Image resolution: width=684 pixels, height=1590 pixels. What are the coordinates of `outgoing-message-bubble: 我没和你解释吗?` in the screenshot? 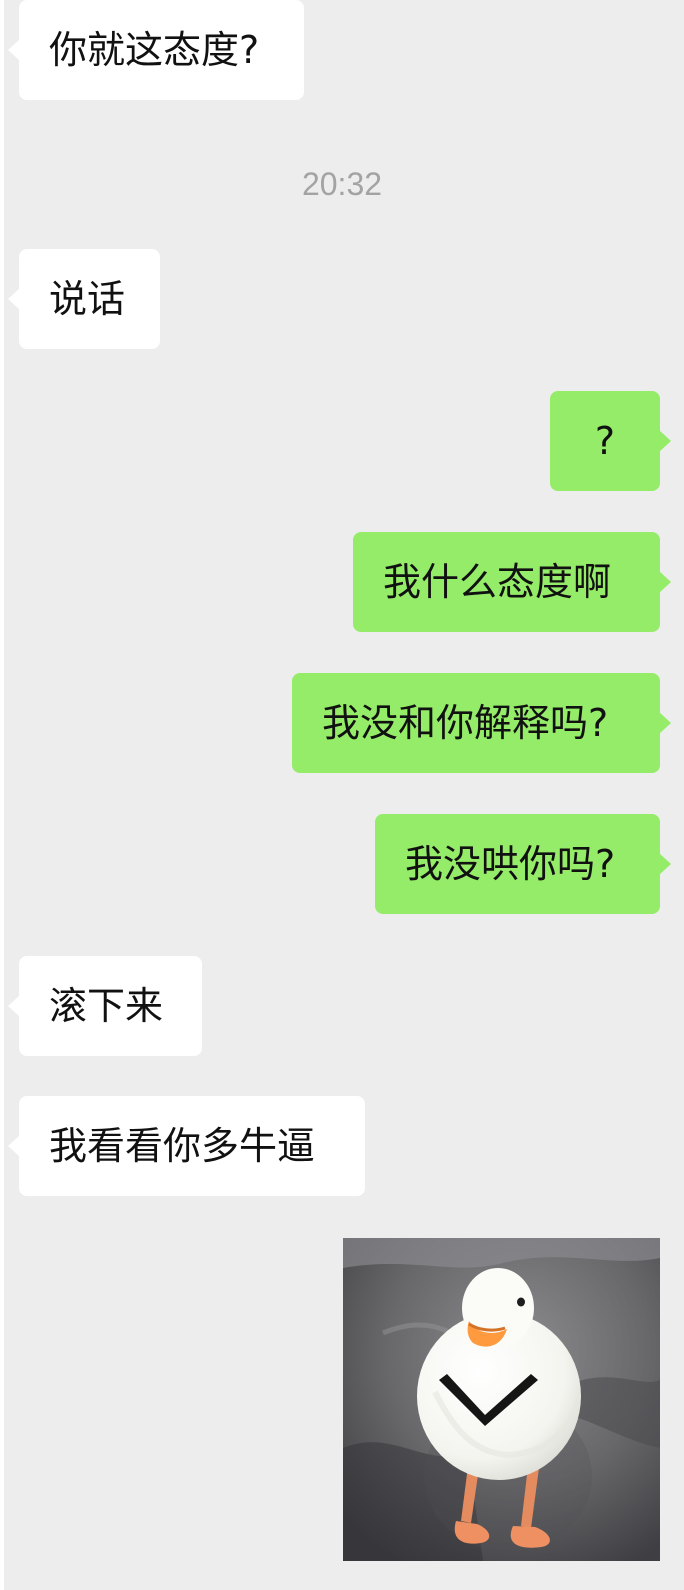 It's located at (481, 723).